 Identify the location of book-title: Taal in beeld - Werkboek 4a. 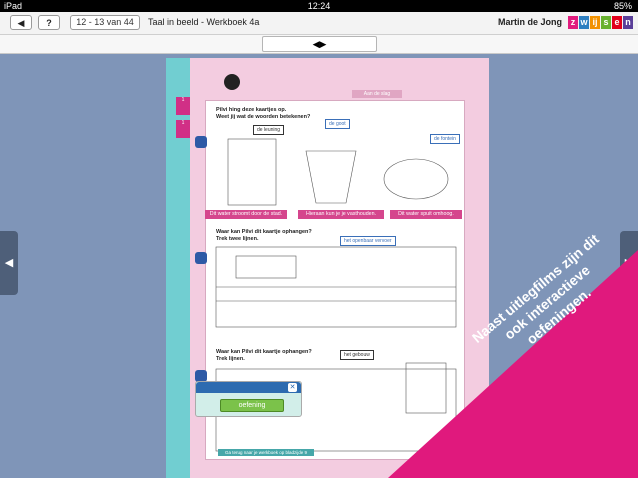
(204, 22).